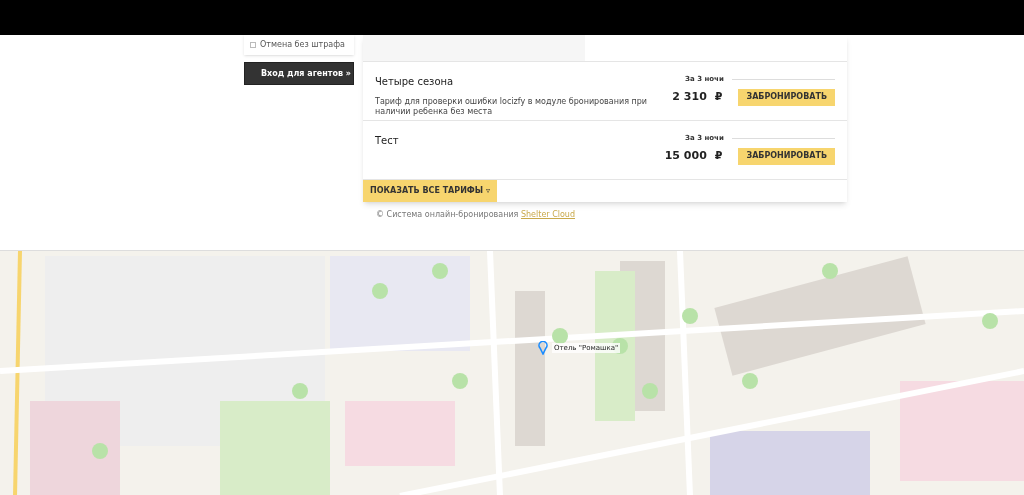  I want to click on tariff-name: Четыре сезона, so click(415, 82).